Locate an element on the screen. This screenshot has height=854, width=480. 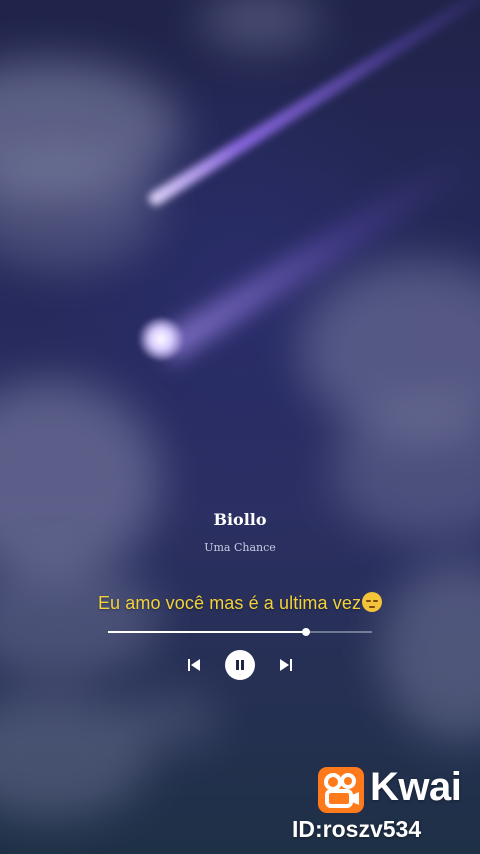
next-button is located at coordinates (286, 665).